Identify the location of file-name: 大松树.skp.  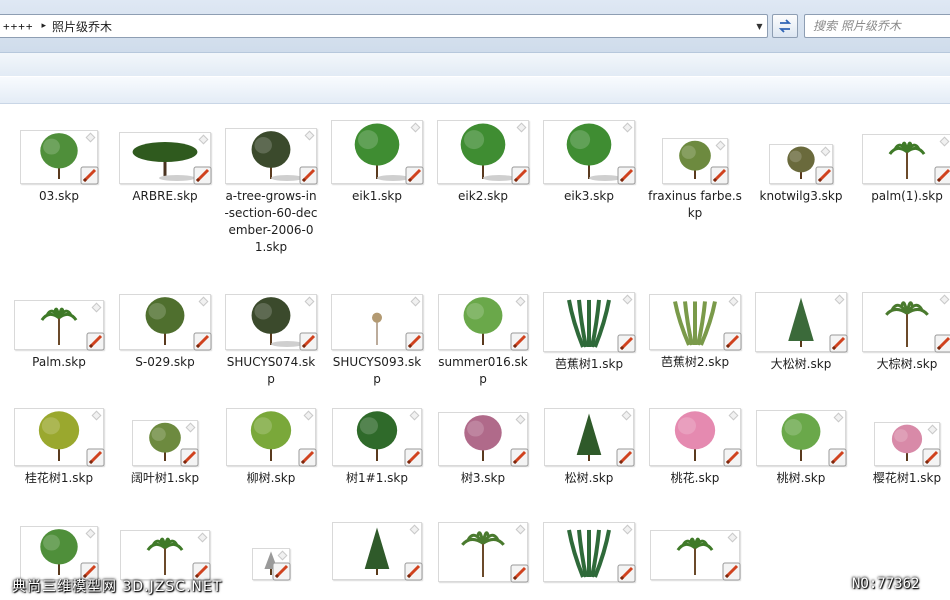
(801, 364).